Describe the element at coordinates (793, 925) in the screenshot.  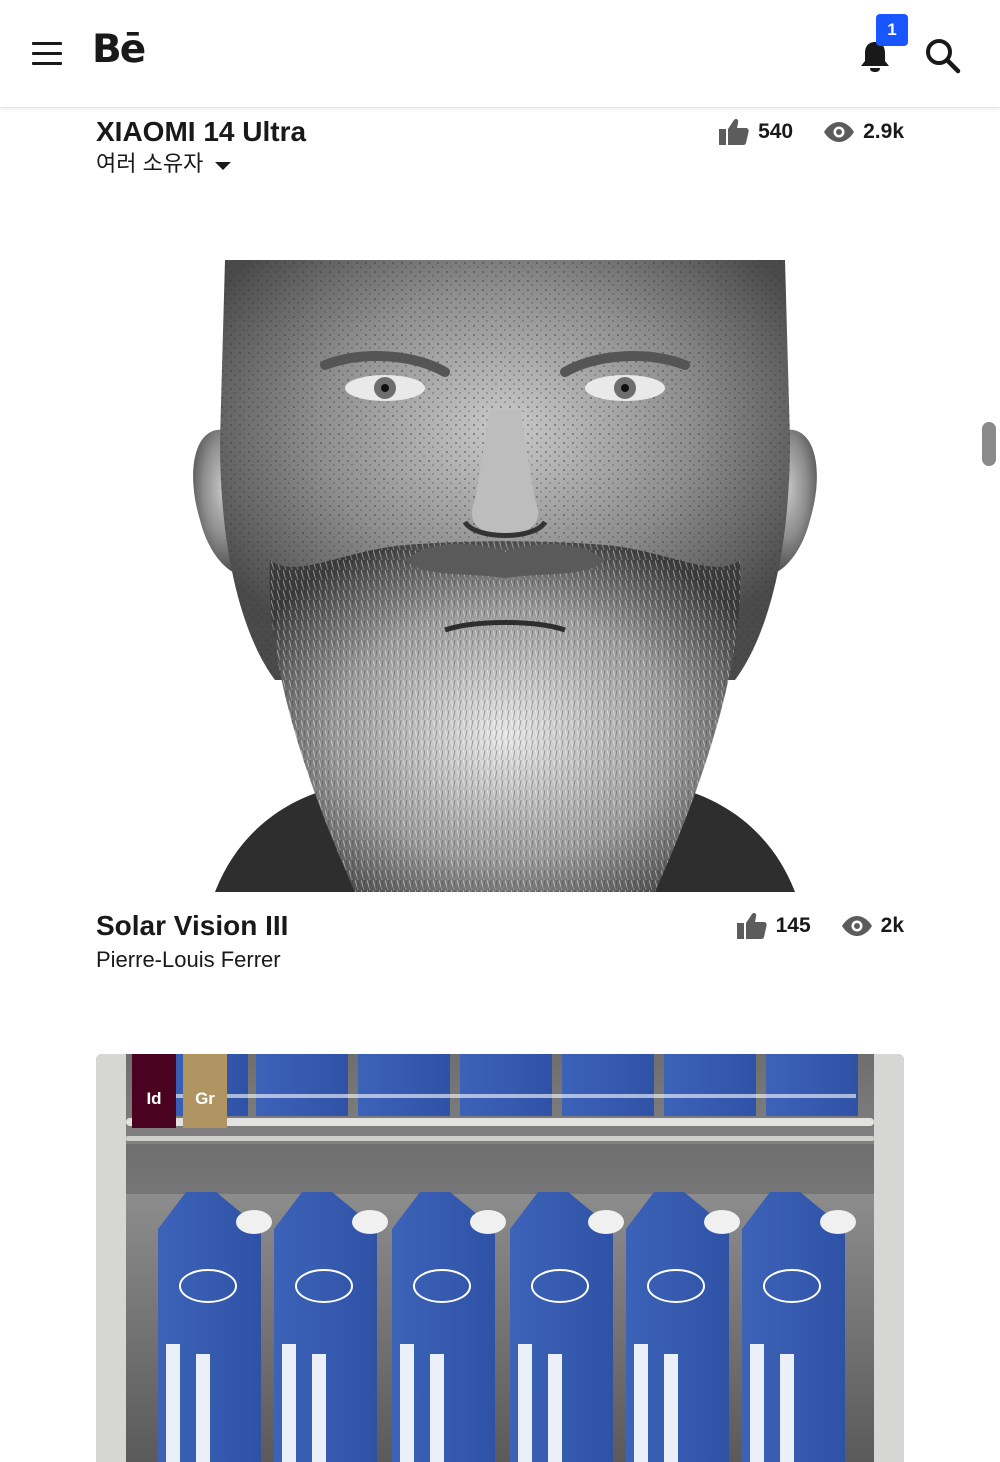
I see `appreciations-count: 145` at that location.